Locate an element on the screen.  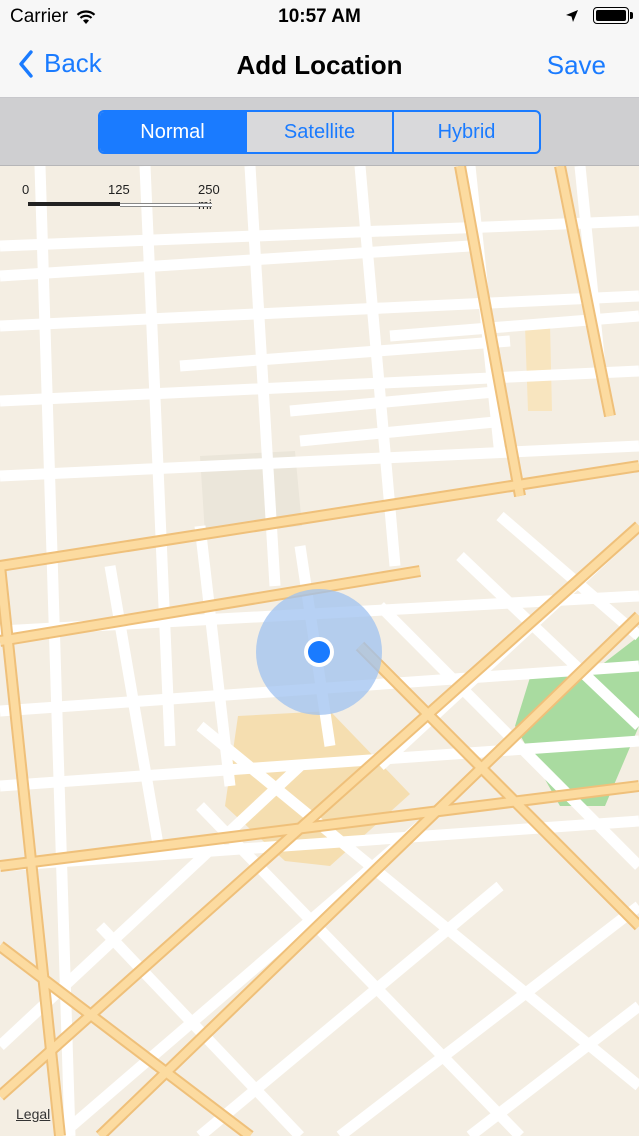
map-scale-bar: 0 125 250 mi is located at coordinates (122, 197).